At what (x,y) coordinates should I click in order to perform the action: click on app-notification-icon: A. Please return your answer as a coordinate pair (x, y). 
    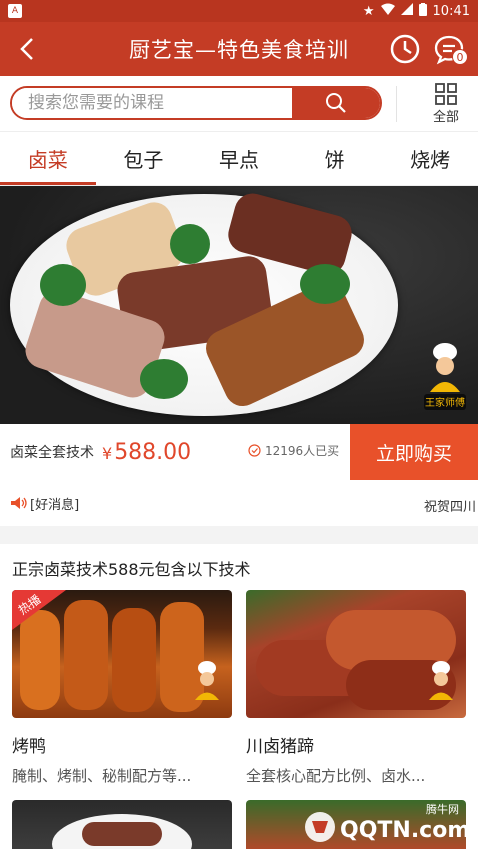
    Looking at the image, I should click on (15, 11).